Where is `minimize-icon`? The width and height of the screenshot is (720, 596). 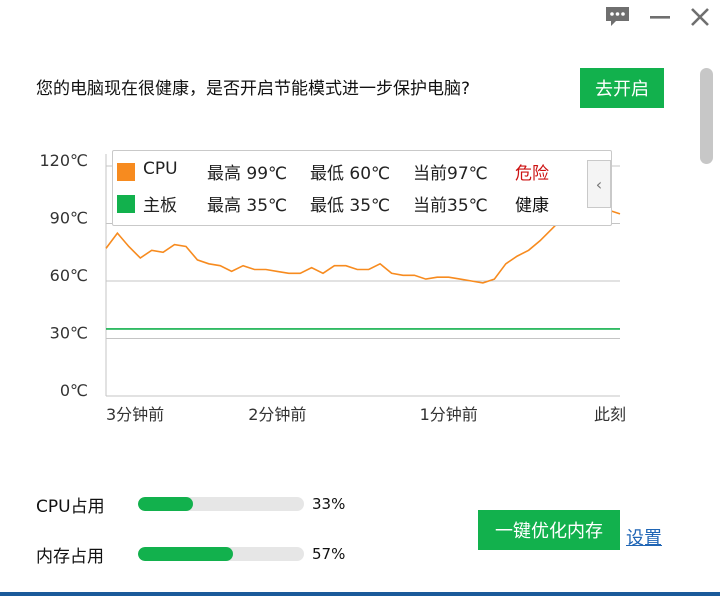 minimize-icon is located at coordinates (660, 17).